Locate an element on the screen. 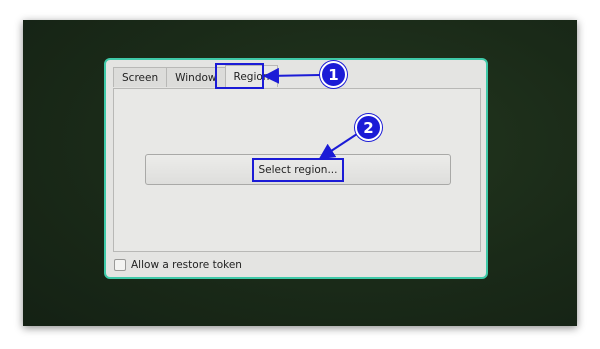 This screenshot has width=600, height=349. tab-region: Region is located at coordinates (251, 76).